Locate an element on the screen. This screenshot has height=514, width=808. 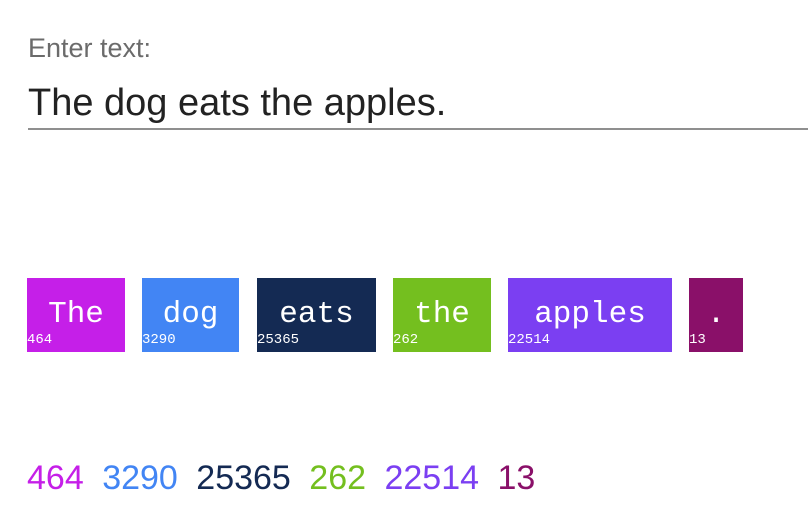
token-id-list: 464 3290 25365 262 22514 13 is located at coordinates (285, 478).